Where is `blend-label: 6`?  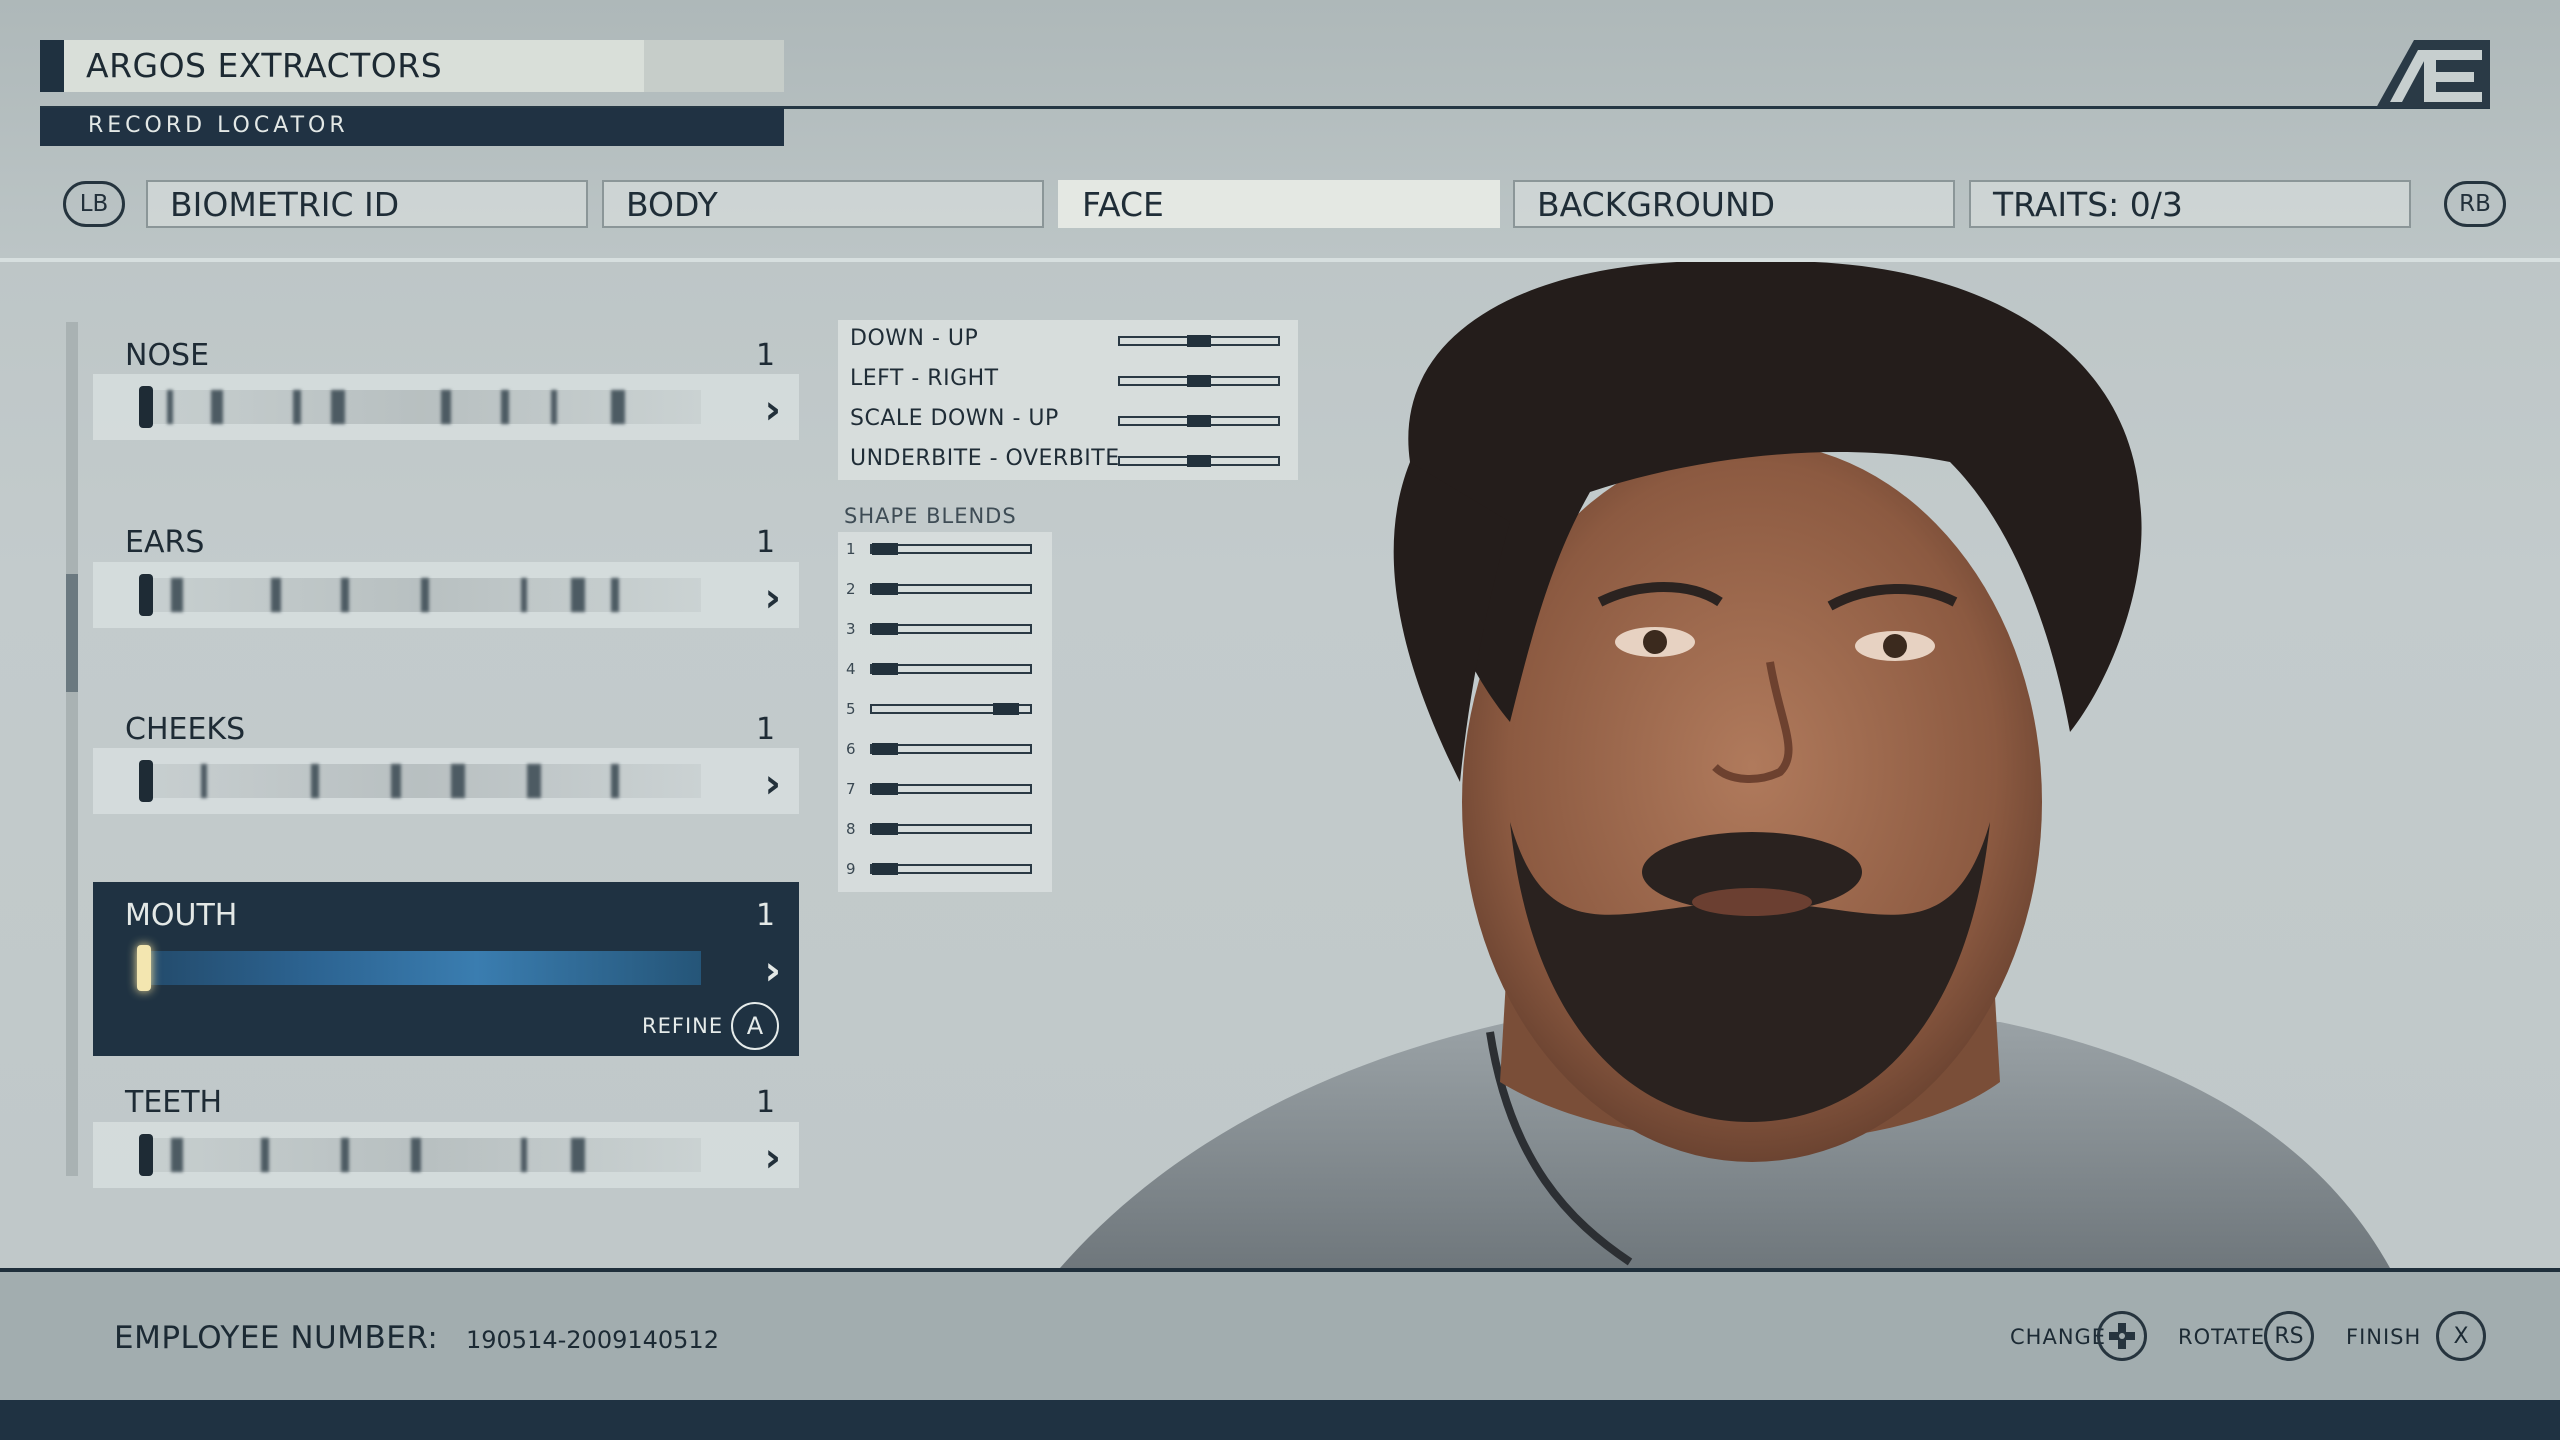
blend-label: 6 is located at coordinates (851, 749).